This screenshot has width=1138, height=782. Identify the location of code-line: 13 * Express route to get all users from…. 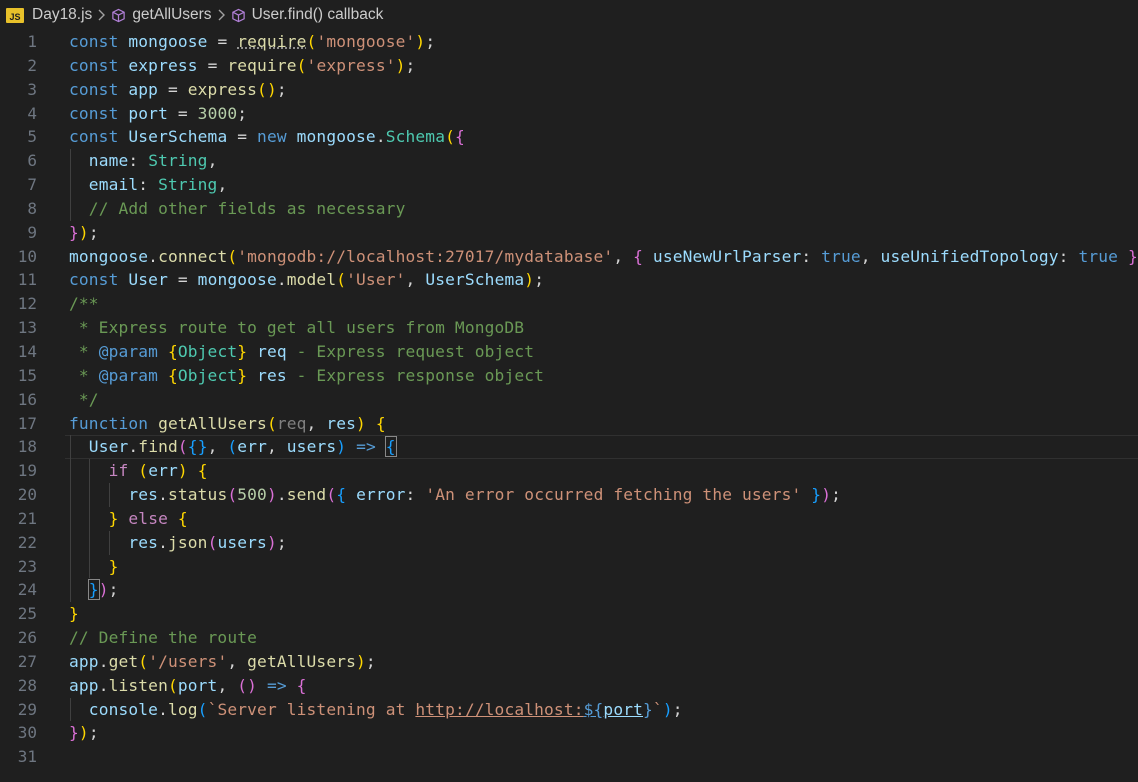
(569, 328).